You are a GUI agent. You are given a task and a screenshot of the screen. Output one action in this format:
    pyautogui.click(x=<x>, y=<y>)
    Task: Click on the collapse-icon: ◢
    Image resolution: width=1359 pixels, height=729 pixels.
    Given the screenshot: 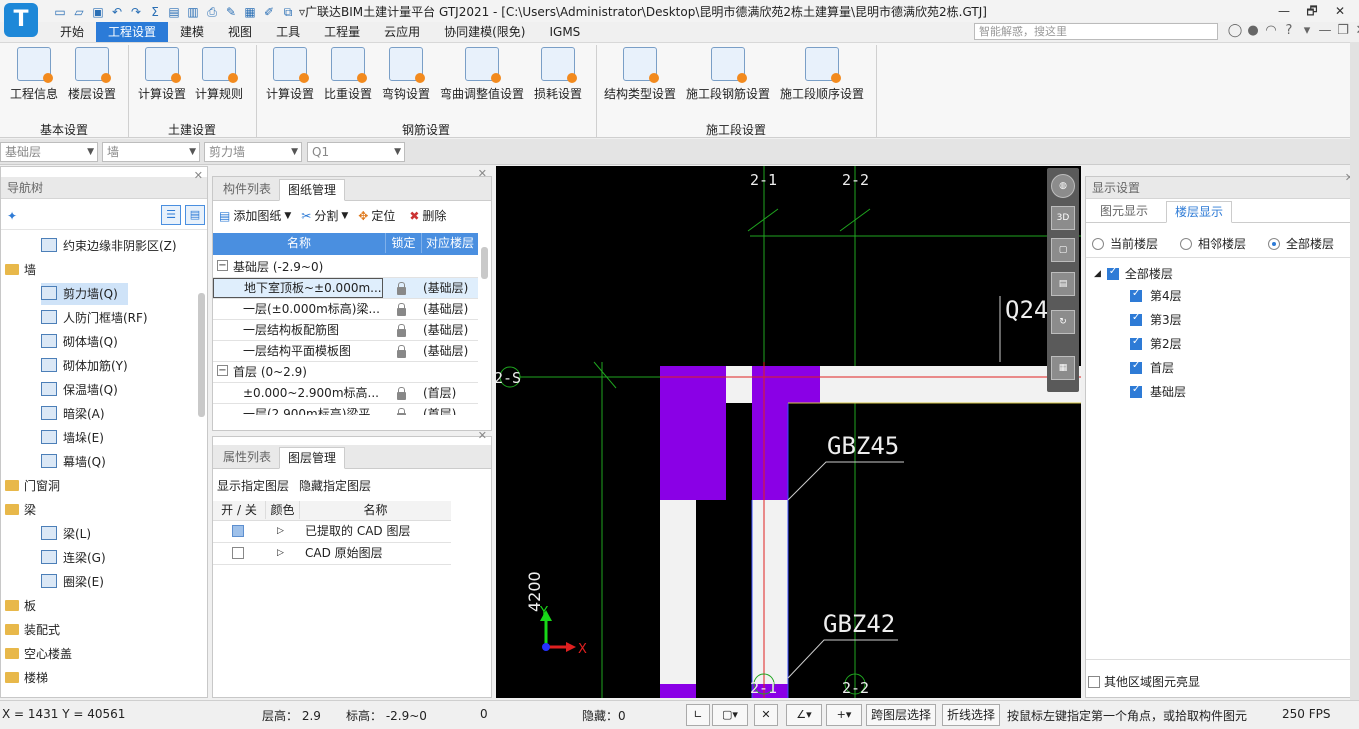 What is the action you would take?
    pyautogui.click(x=1097, y=274)
    